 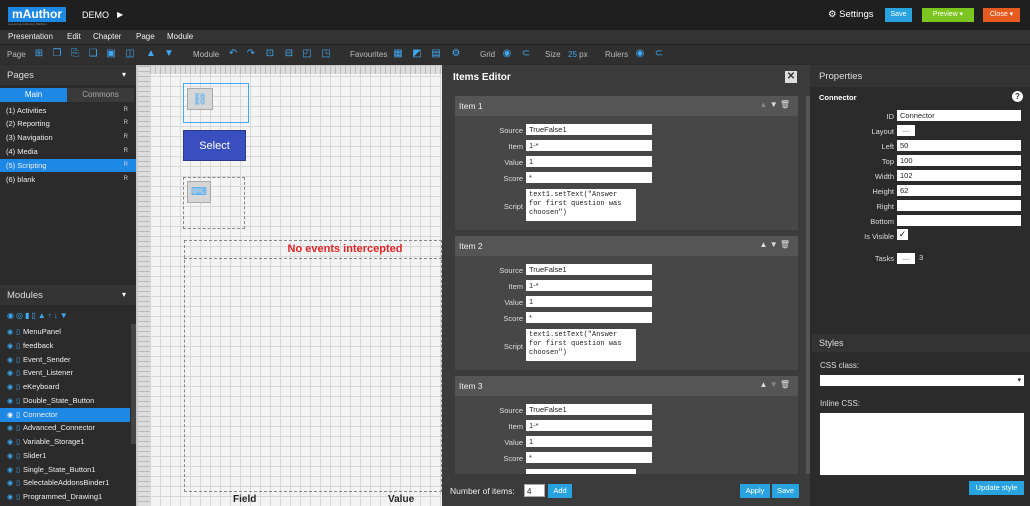 What do you see at coordinates (640, 54) in the screenshot?
I see `rulers-visible-icon: ◉` at bounding box center [640, 54].